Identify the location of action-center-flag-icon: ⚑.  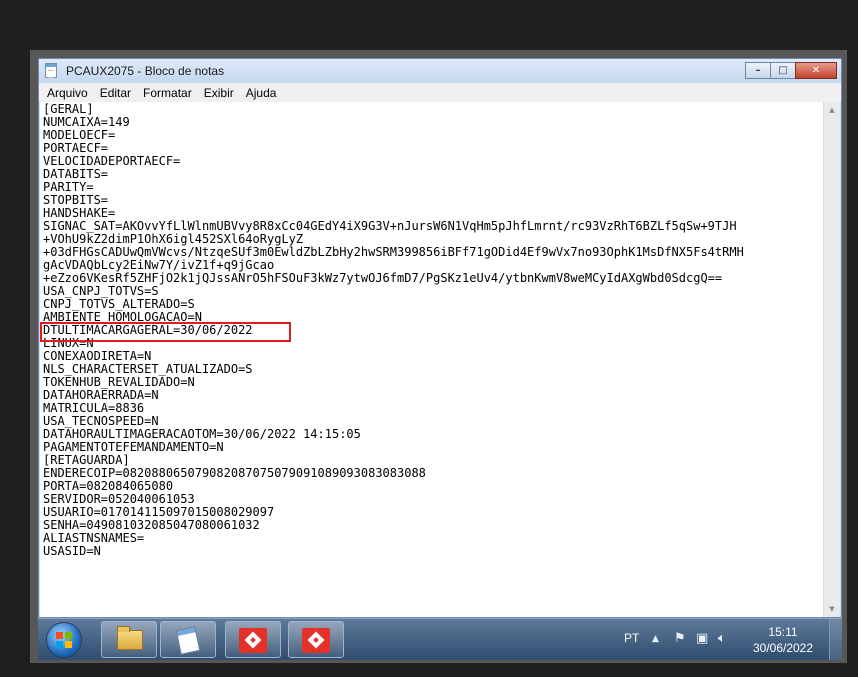
(680, 638).